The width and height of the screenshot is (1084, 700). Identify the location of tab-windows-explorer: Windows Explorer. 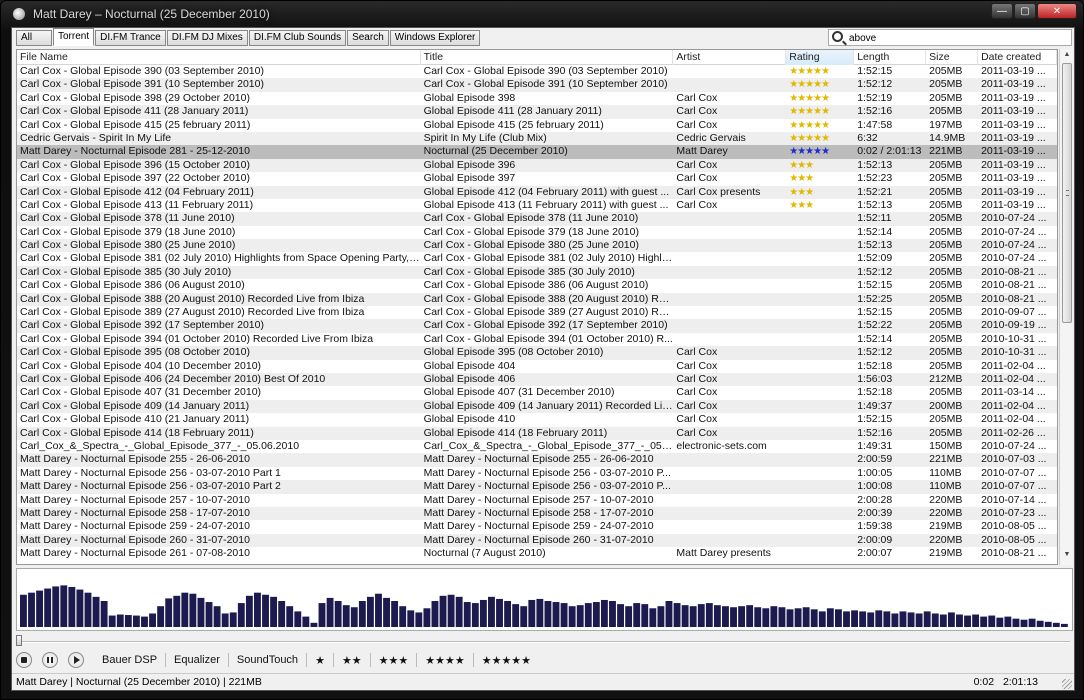
(435, 38).